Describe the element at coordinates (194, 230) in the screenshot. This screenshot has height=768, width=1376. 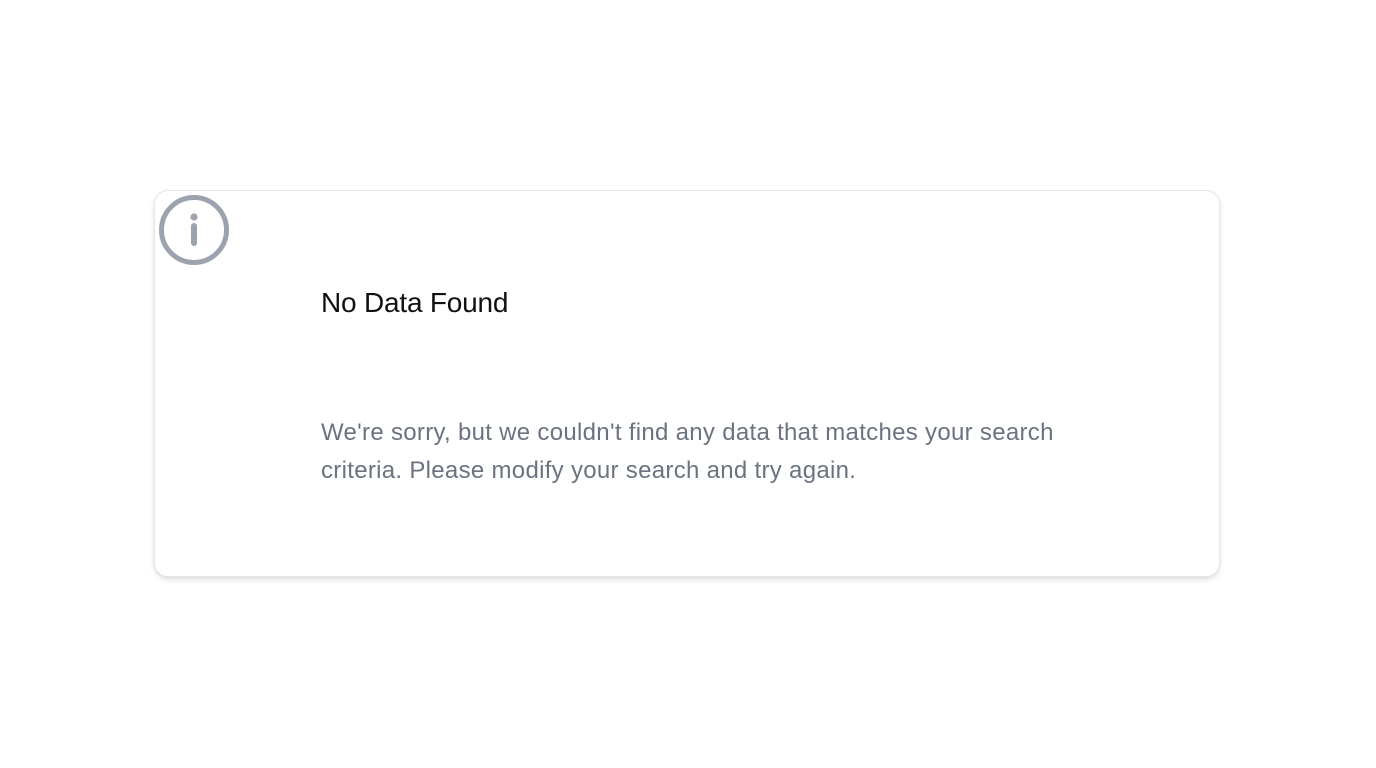
I see `info-icon` at that location.